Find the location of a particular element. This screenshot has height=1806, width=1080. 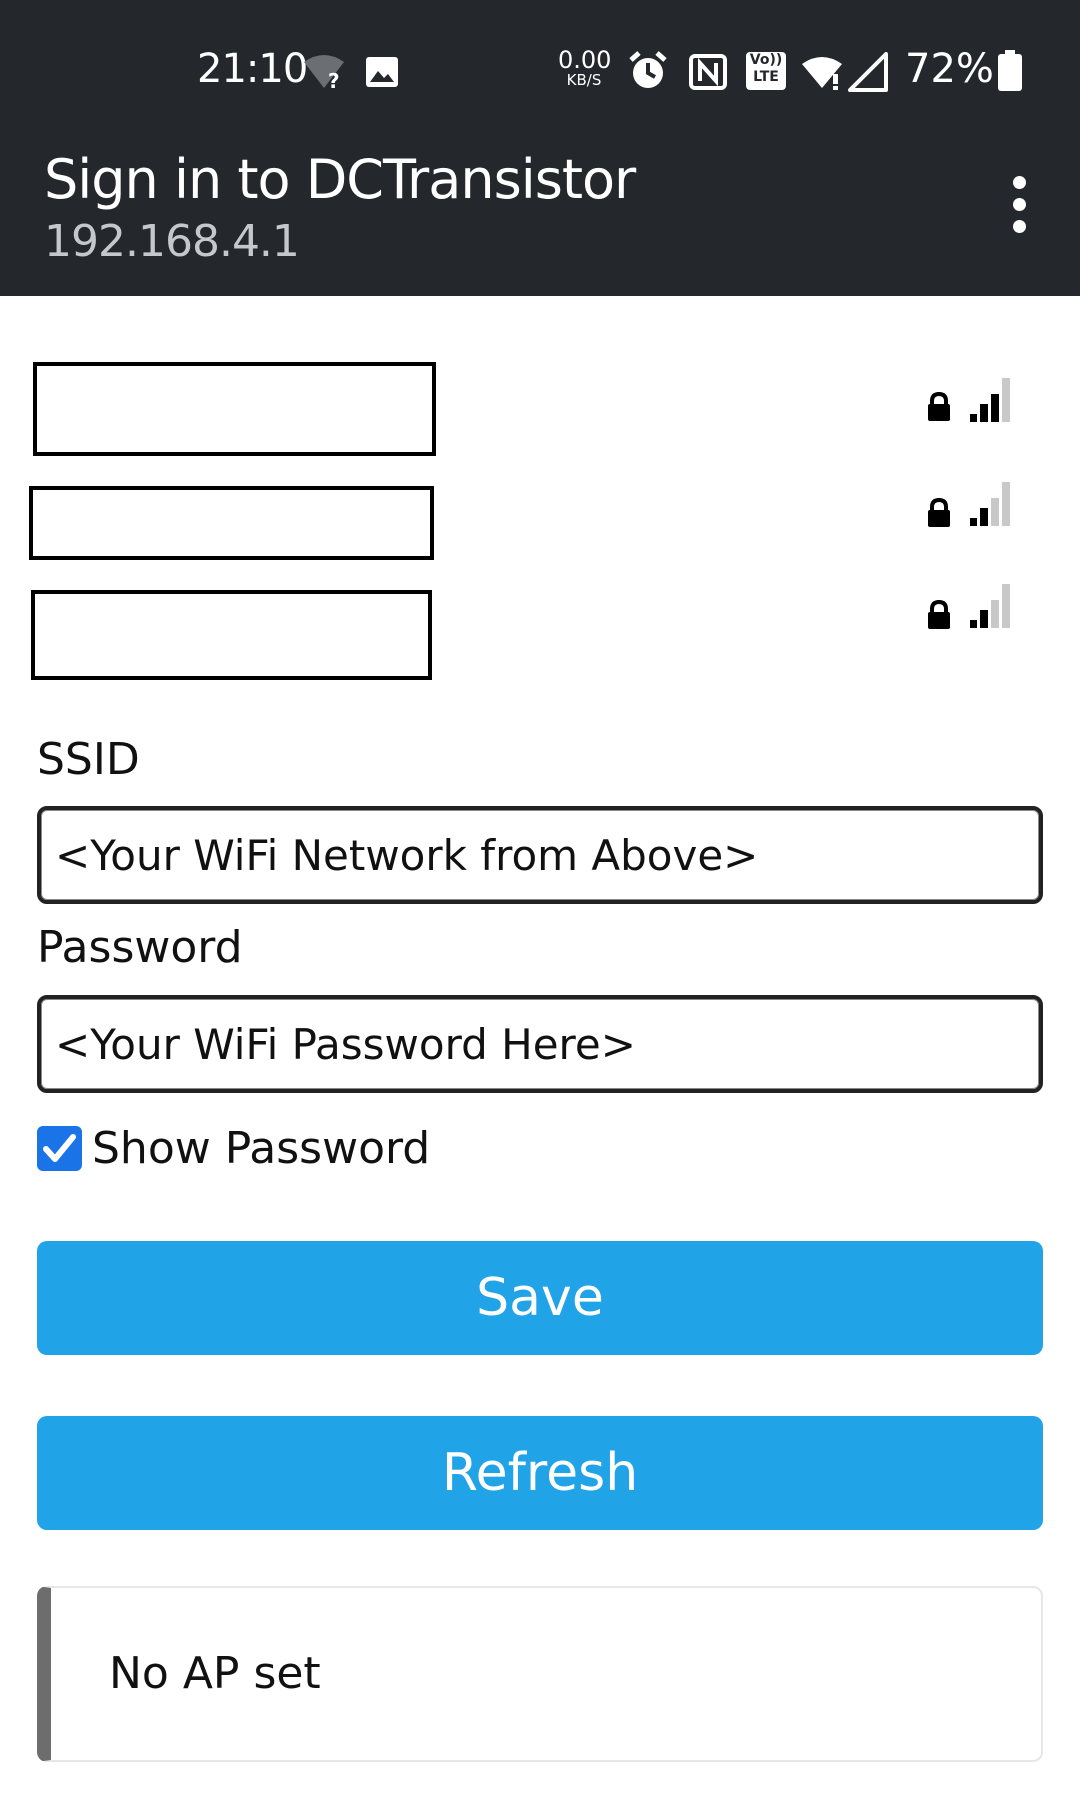

status-bar: 21:10 ? 0.00 KB/S Vo)) LTE 72% is located at coordinates (540, 71).